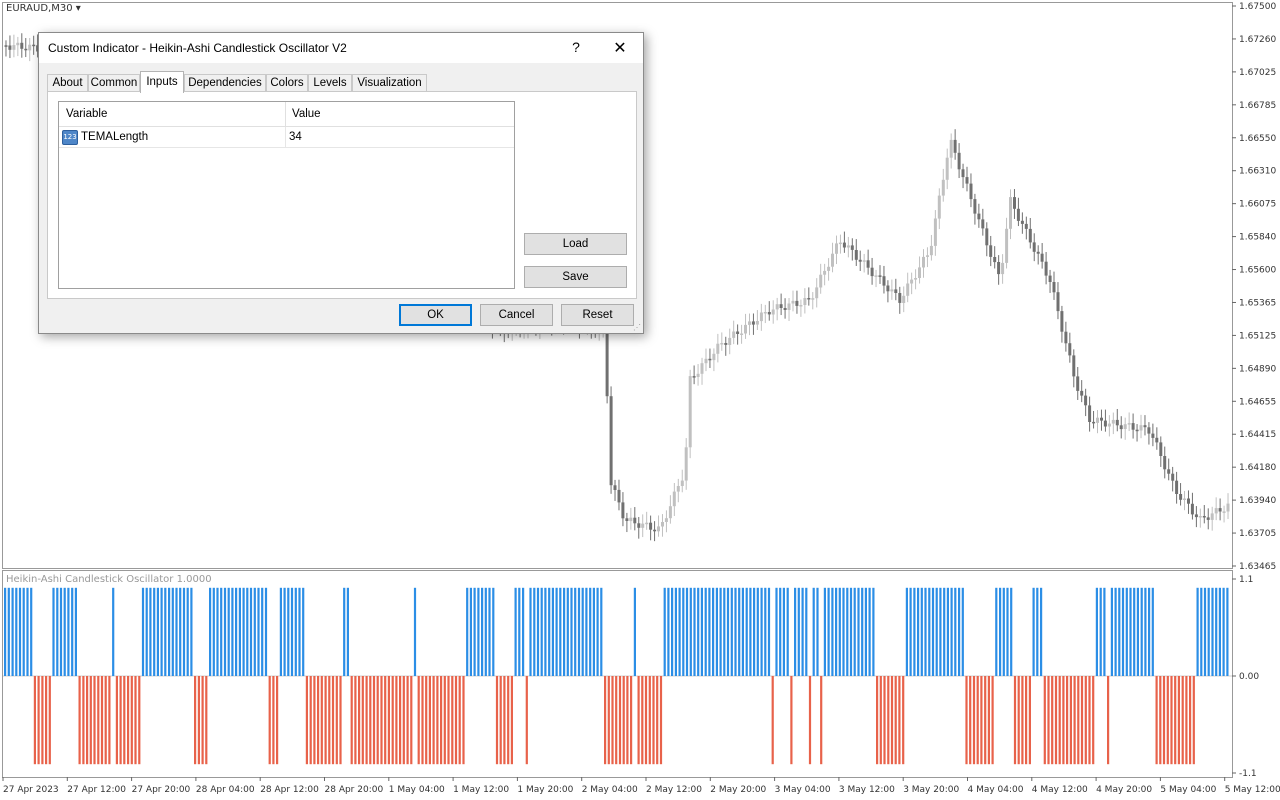 This screenshot has height=800, width=1280. What do you see at coordinates (1060, 790) in the screenshot?
I see `time-label: 4 May 12:00` at bounding box center [1060, 790].